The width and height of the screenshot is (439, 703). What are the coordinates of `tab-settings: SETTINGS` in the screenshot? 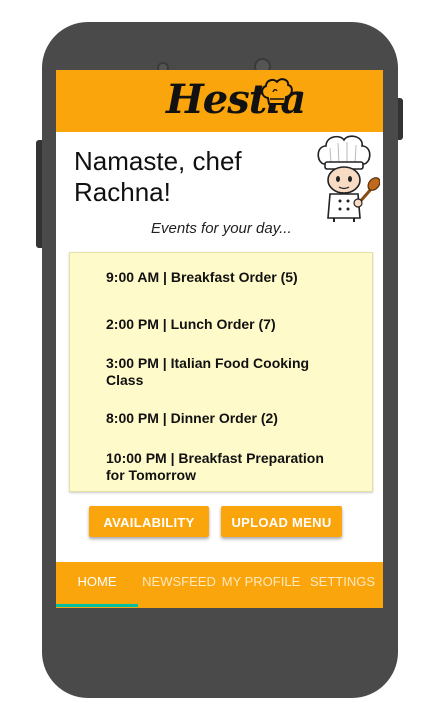 It's located at (342, 585).